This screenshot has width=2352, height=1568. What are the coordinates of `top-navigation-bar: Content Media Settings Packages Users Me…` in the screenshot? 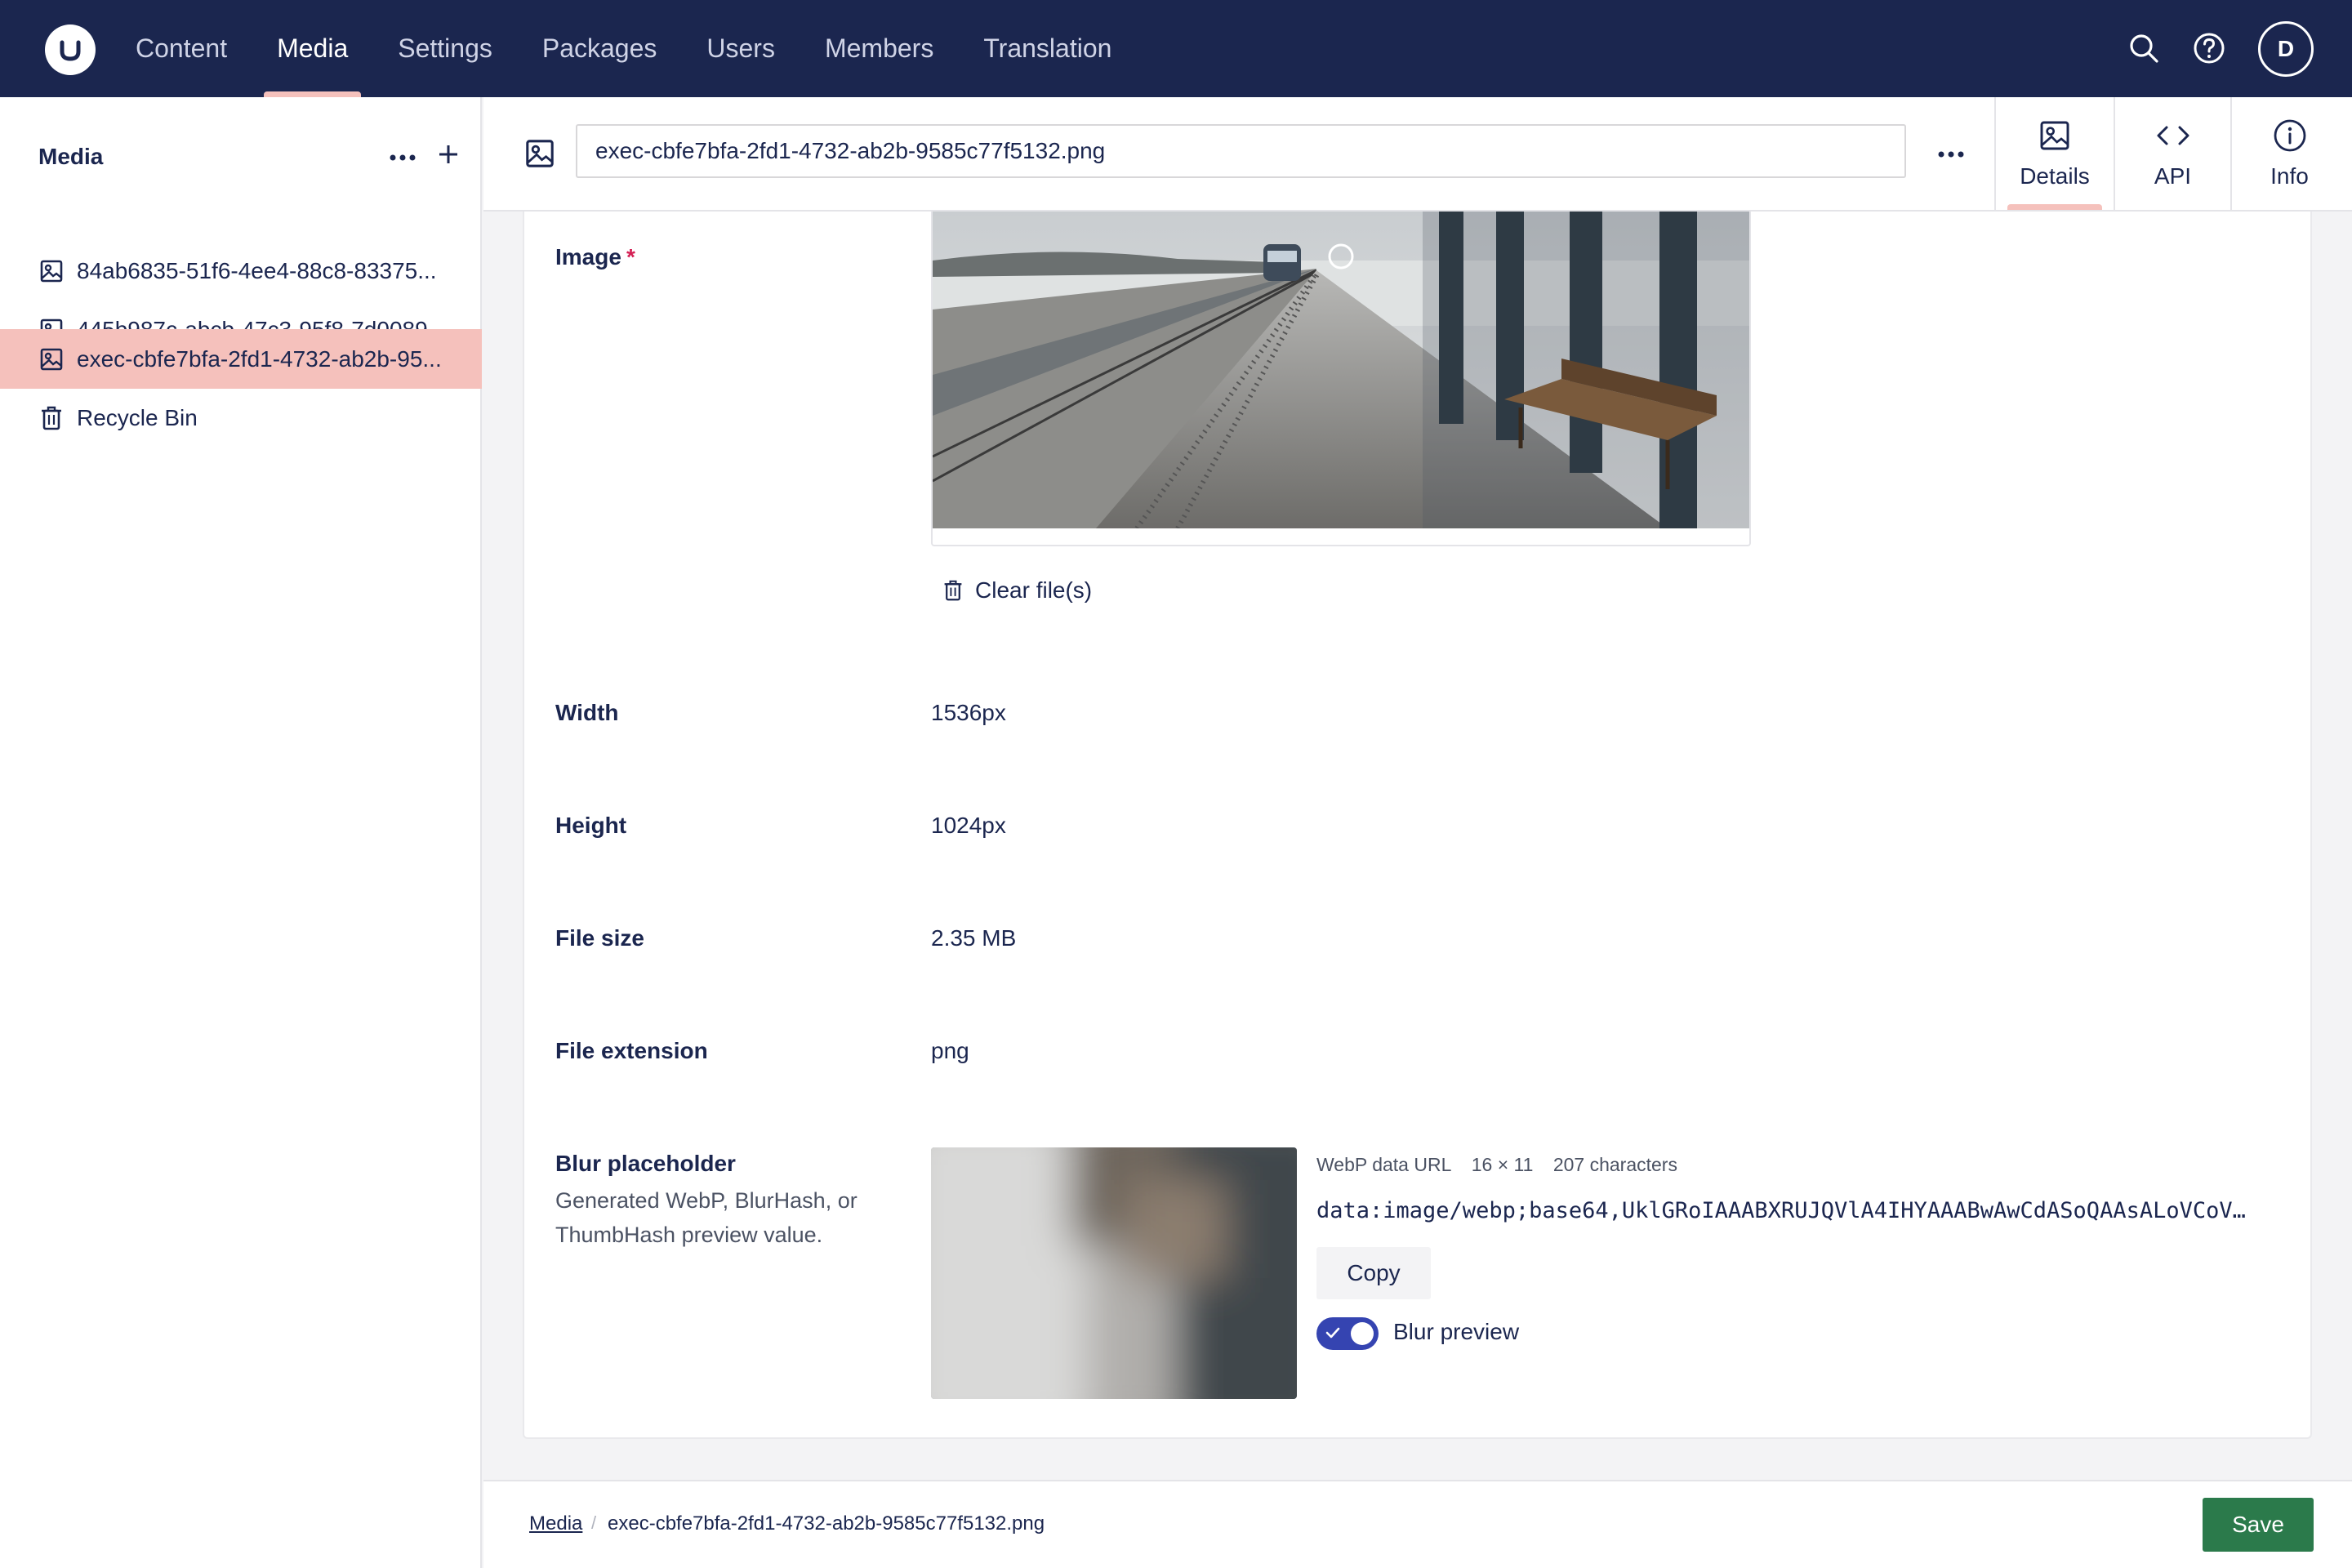 It's located at (1176, 48).